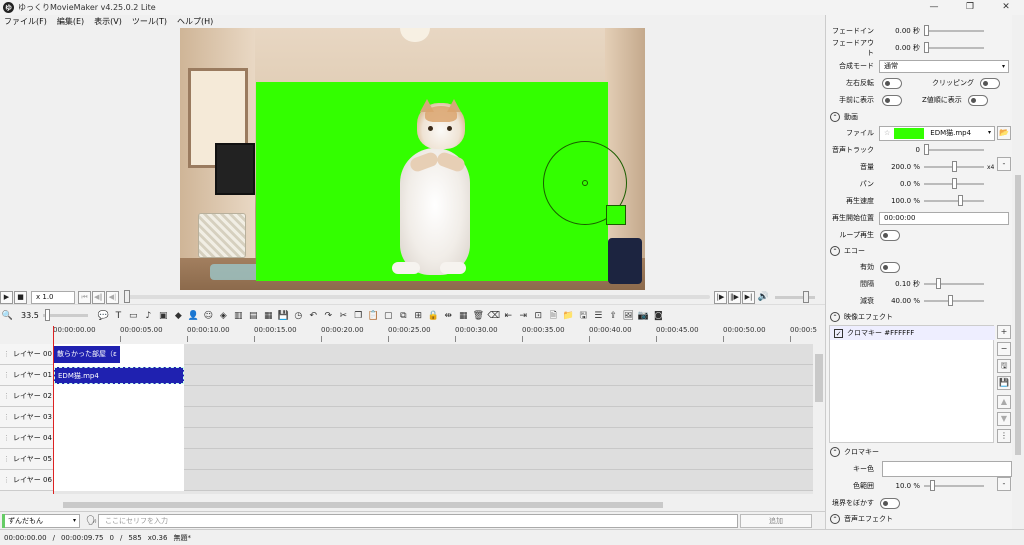  I want to click on decay-slider, so click(954, 300).